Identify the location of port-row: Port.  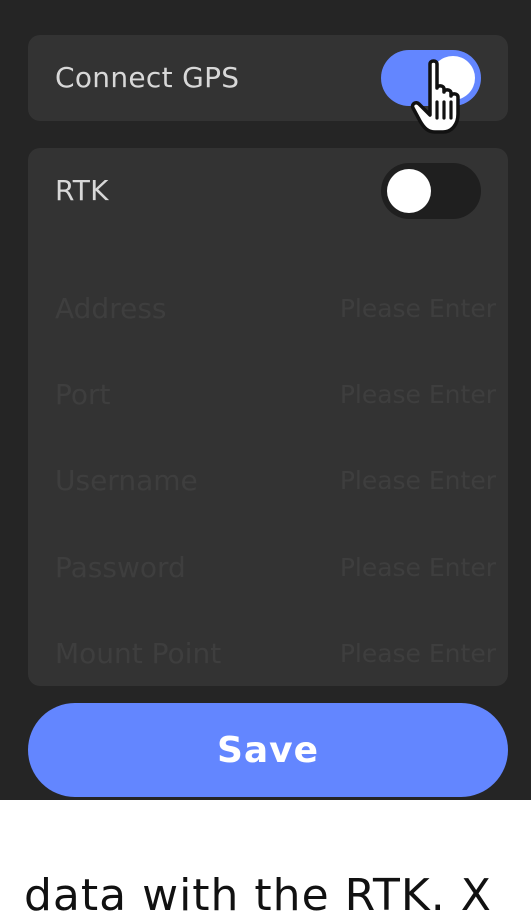
(268, 396).